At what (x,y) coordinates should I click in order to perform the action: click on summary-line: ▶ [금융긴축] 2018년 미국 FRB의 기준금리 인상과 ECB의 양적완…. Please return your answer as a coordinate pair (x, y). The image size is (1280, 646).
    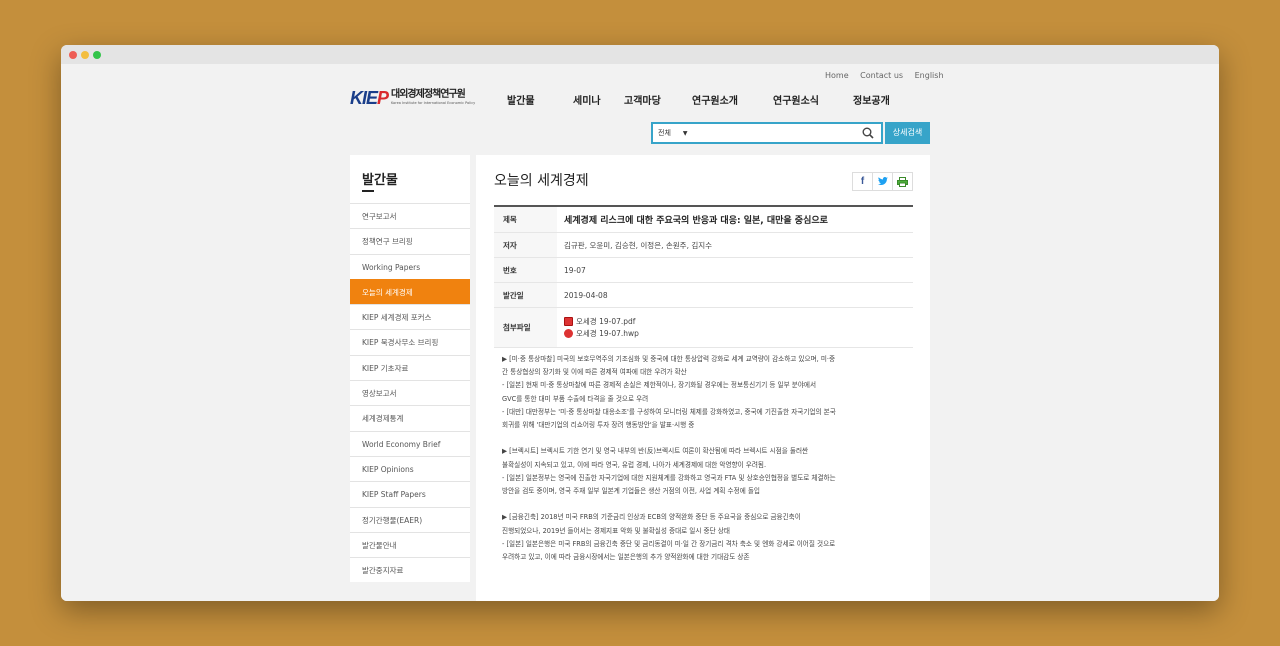
    Looking at the image, I should click on (651, 517).